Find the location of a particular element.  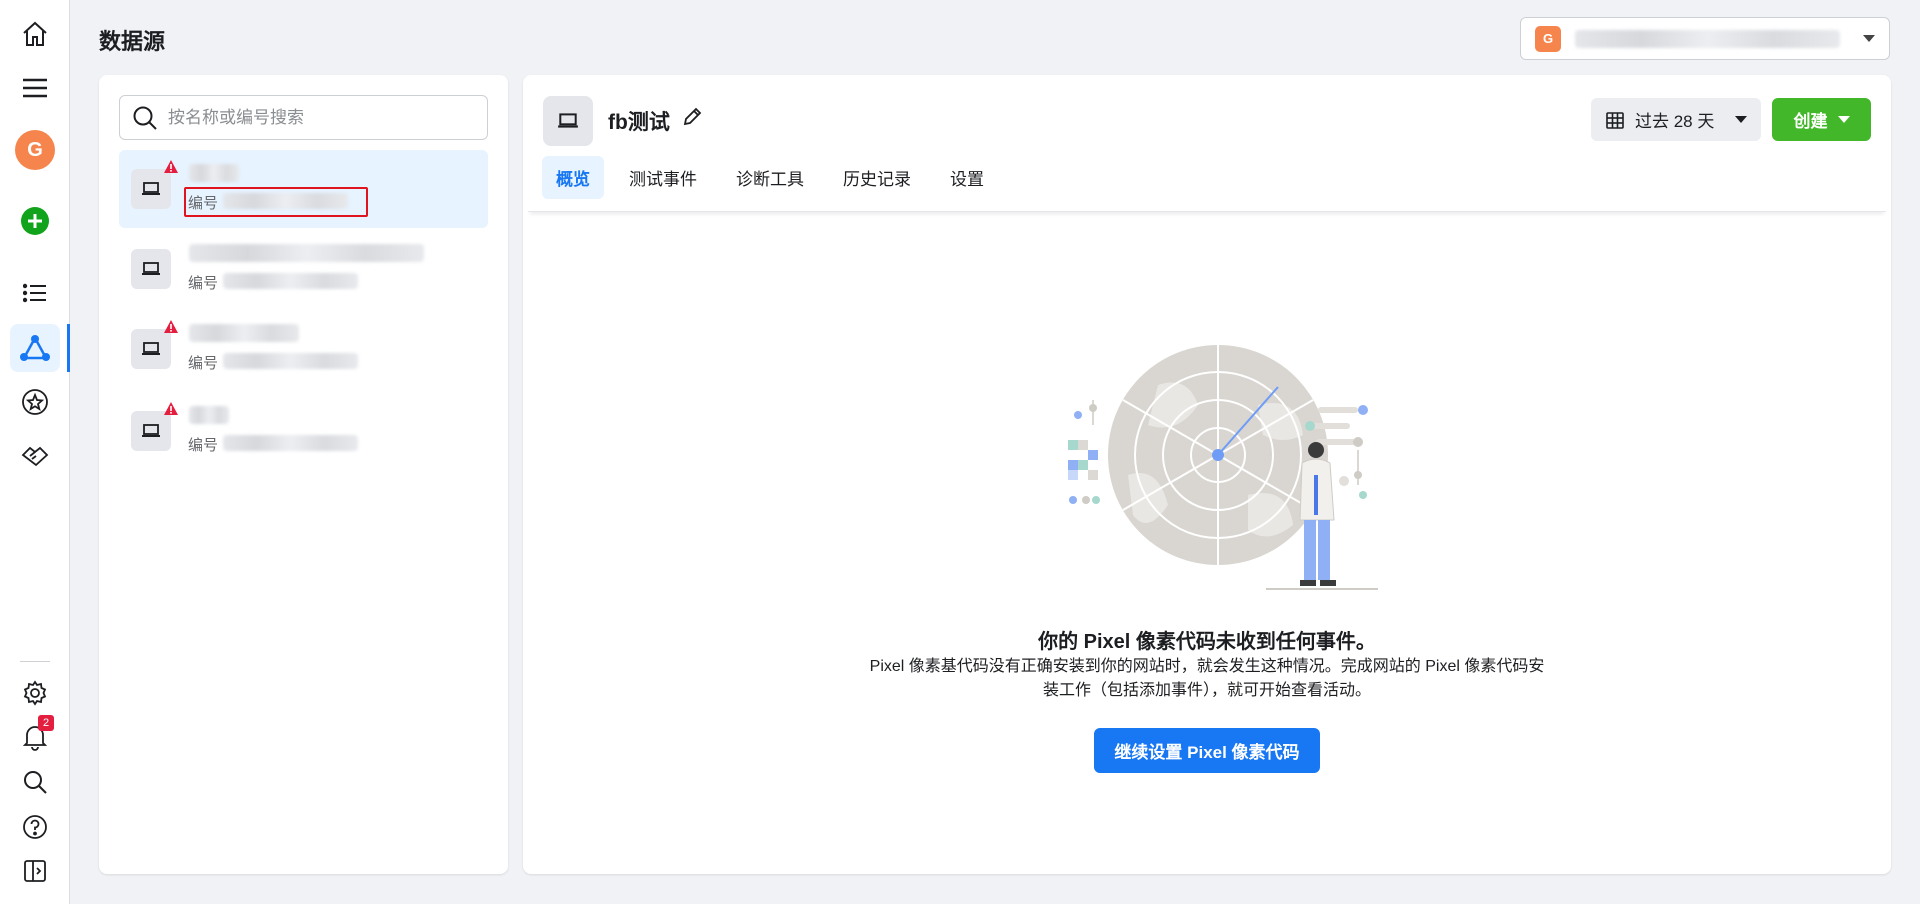

tab-settings: 设置 is located at coordinates (967, 177).